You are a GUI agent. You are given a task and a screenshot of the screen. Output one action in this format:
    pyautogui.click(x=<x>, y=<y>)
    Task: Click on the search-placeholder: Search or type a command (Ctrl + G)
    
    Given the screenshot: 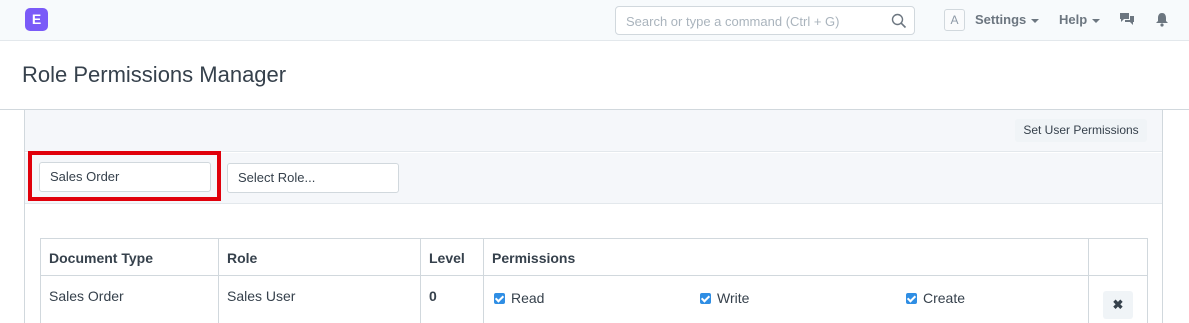 What is the action you would take?
    pyautogui.click(x=733, y=21)
    